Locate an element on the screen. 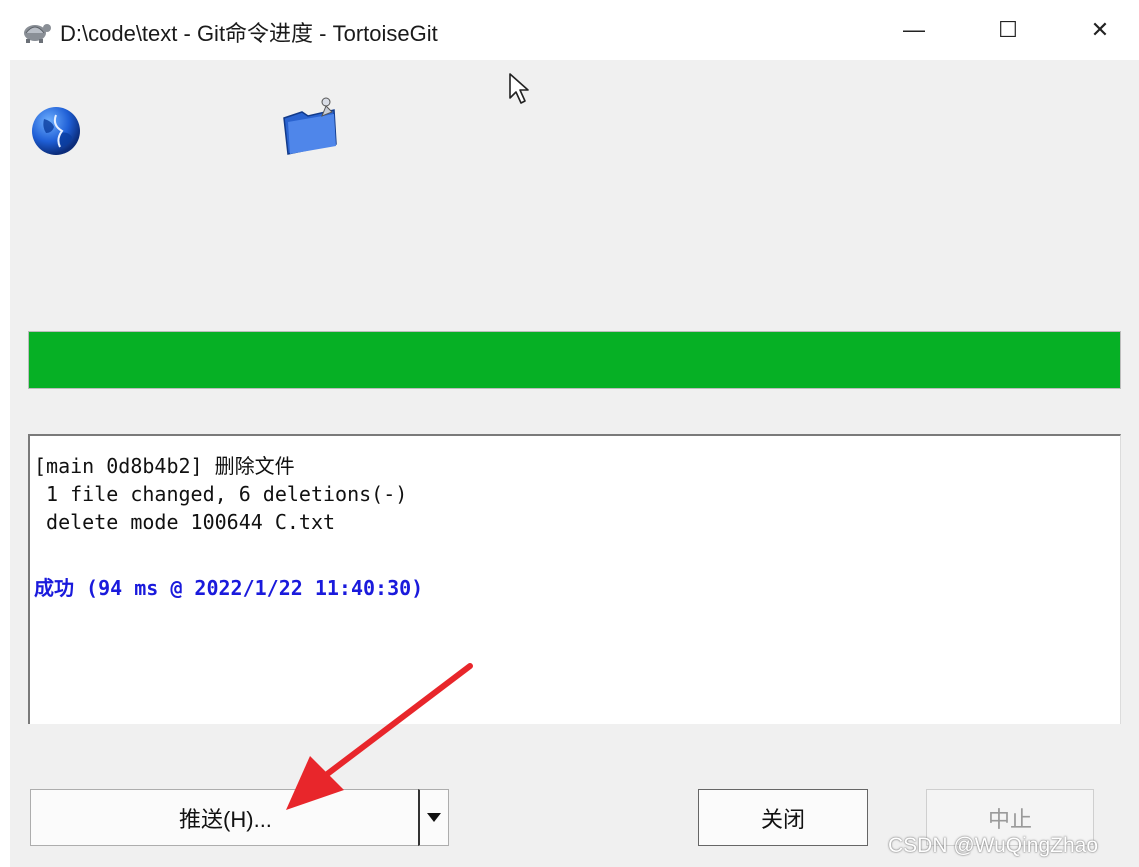 The height and width of the screenshot is (867, 1139). progress-bar is located at coordinates (574, 360).